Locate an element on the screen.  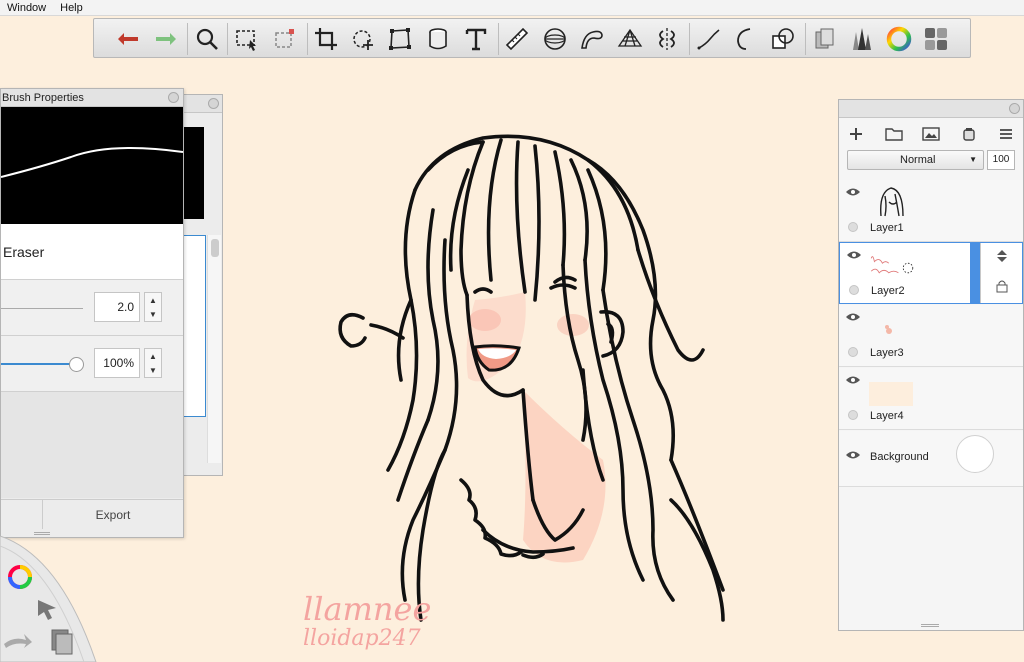
blend-mode-value: Normal is located at coordinates (918, 160).